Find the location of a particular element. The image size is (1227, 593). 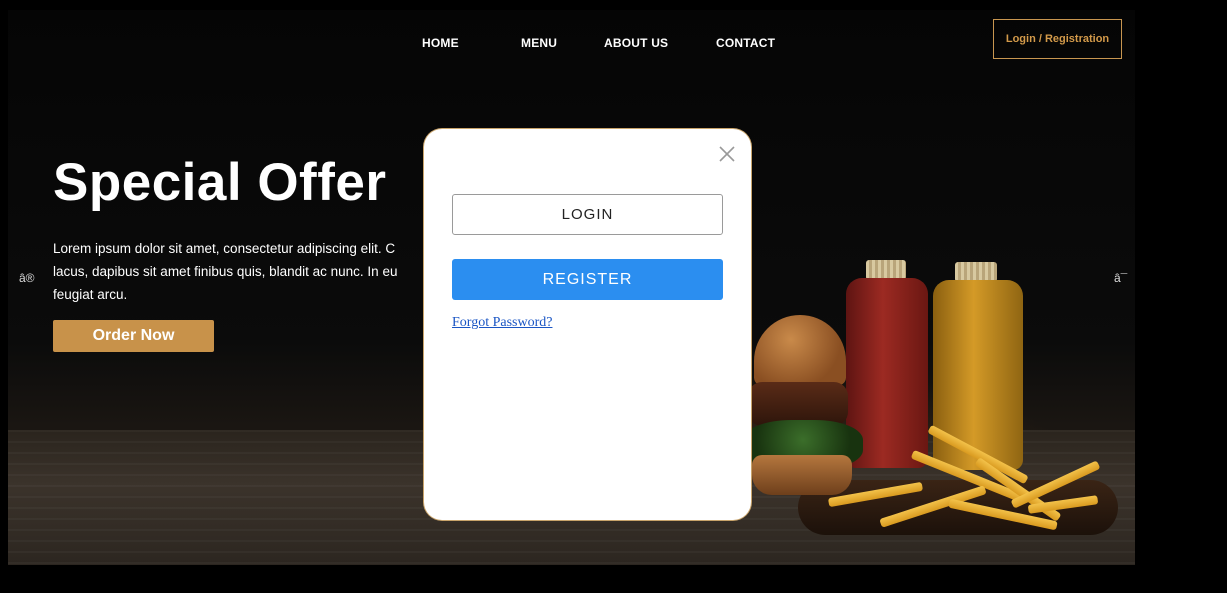

prev-slide-arrow: â® is located at coordinates (27, 278).